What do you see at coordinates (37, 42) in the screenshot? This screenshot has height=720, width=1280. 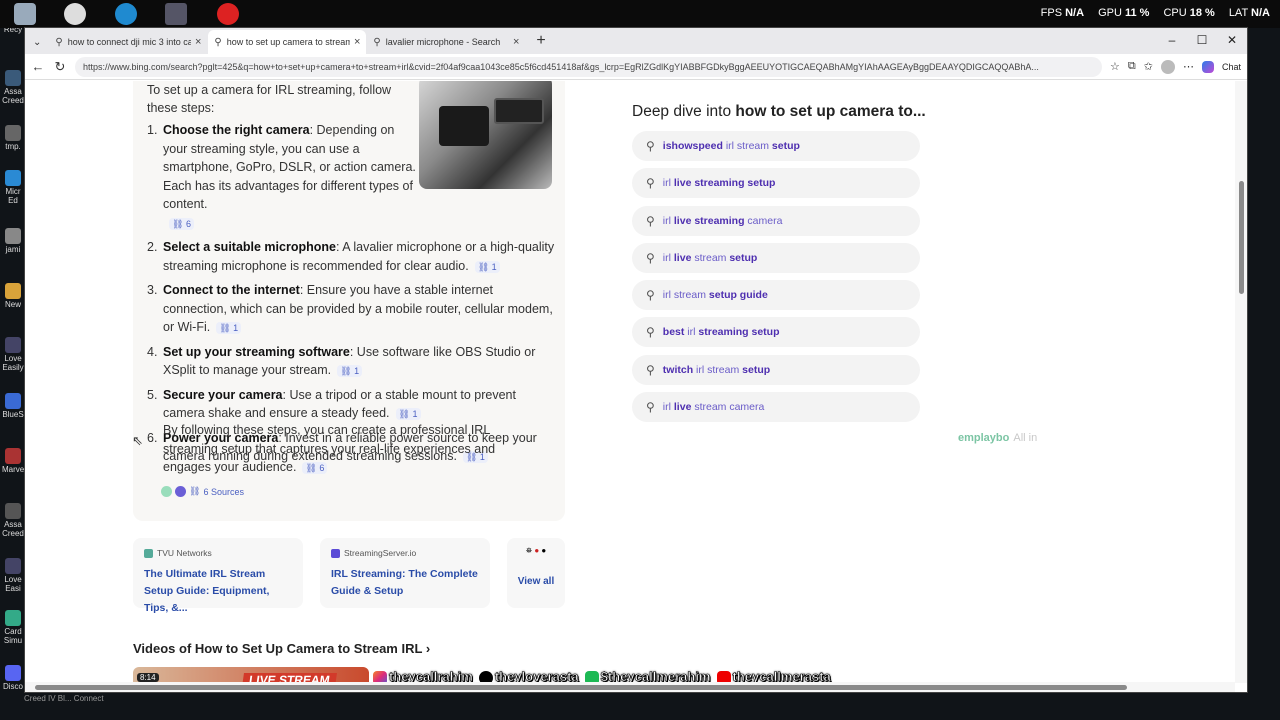 I see `tab-actions-chevron-icon: ⌄` at bounding box center [37, 42].